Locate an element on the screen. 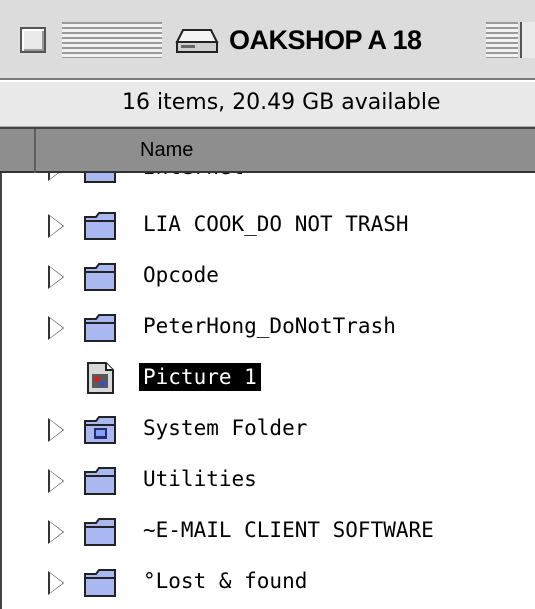 The image size is (535, 609). list-item: LIA COOK_DO NOT TRASH is located at coordinates (268, 225).